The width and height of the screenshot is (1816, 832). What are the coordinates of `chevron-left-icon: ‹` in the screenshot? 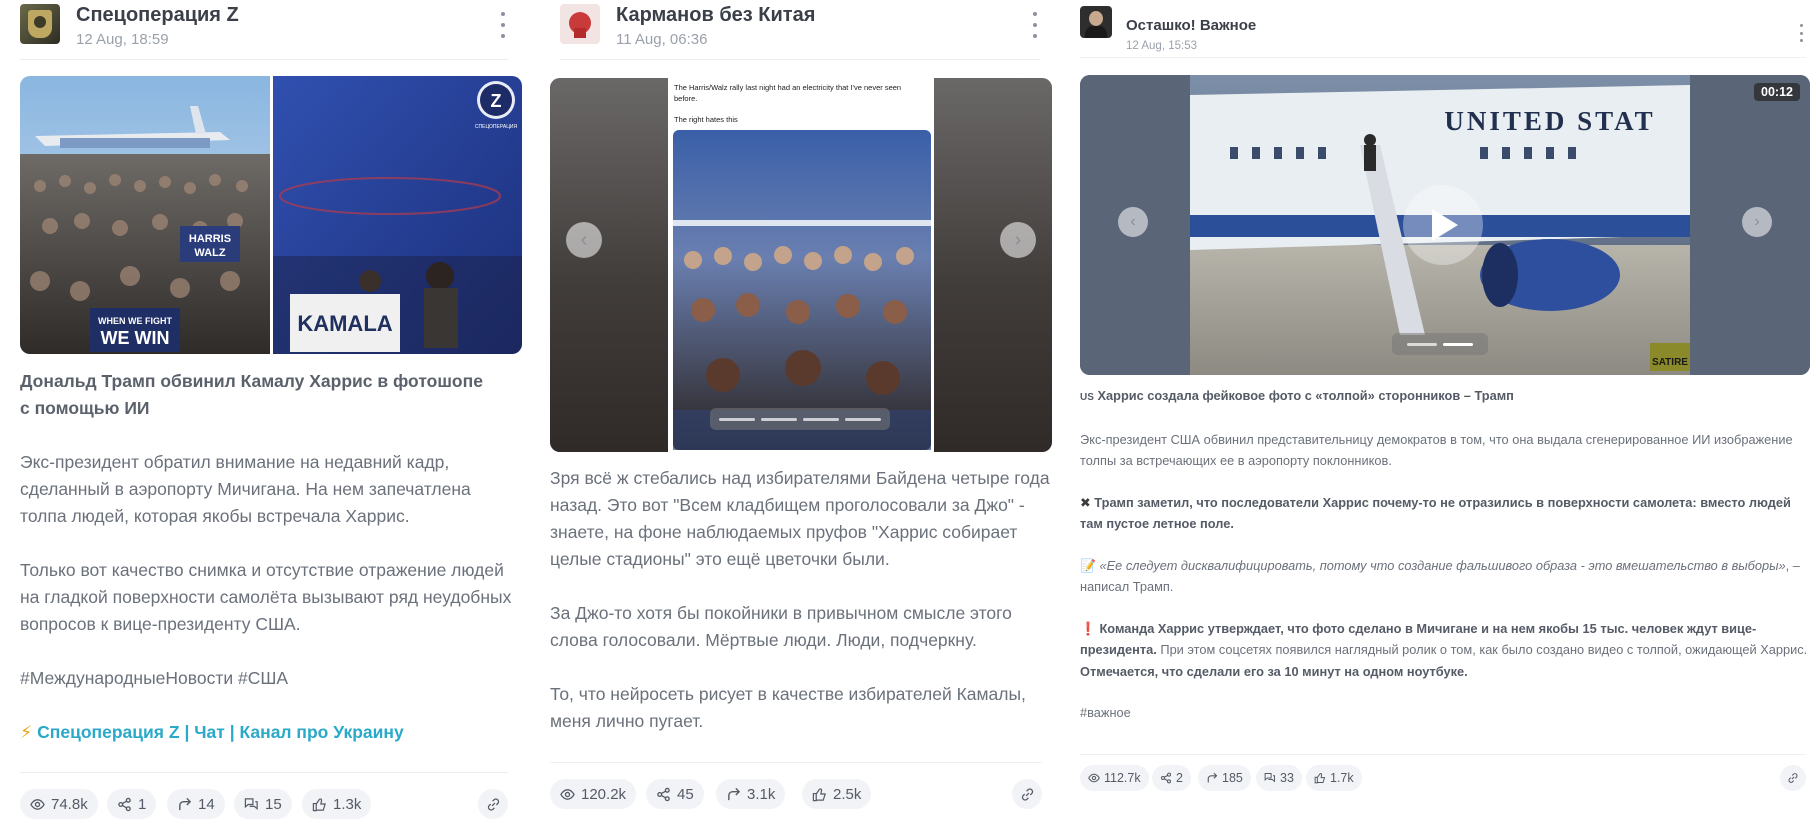 It's located at (584, 239).